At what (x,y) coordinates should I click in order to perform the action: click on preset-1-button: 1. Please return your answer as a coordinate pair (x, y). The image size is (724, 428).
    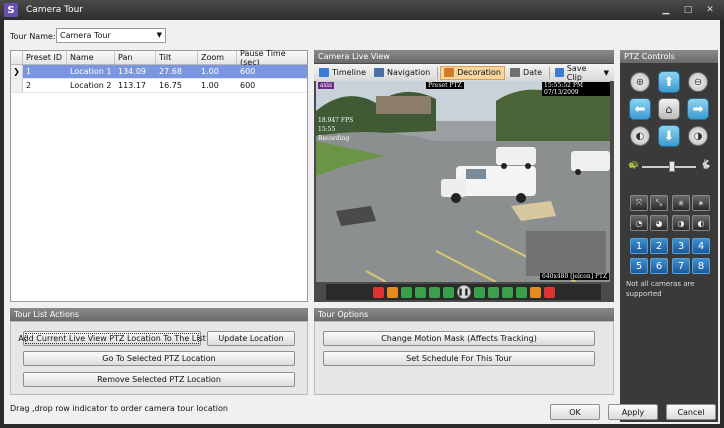
    Looking at the image, I should click on (639, 246).